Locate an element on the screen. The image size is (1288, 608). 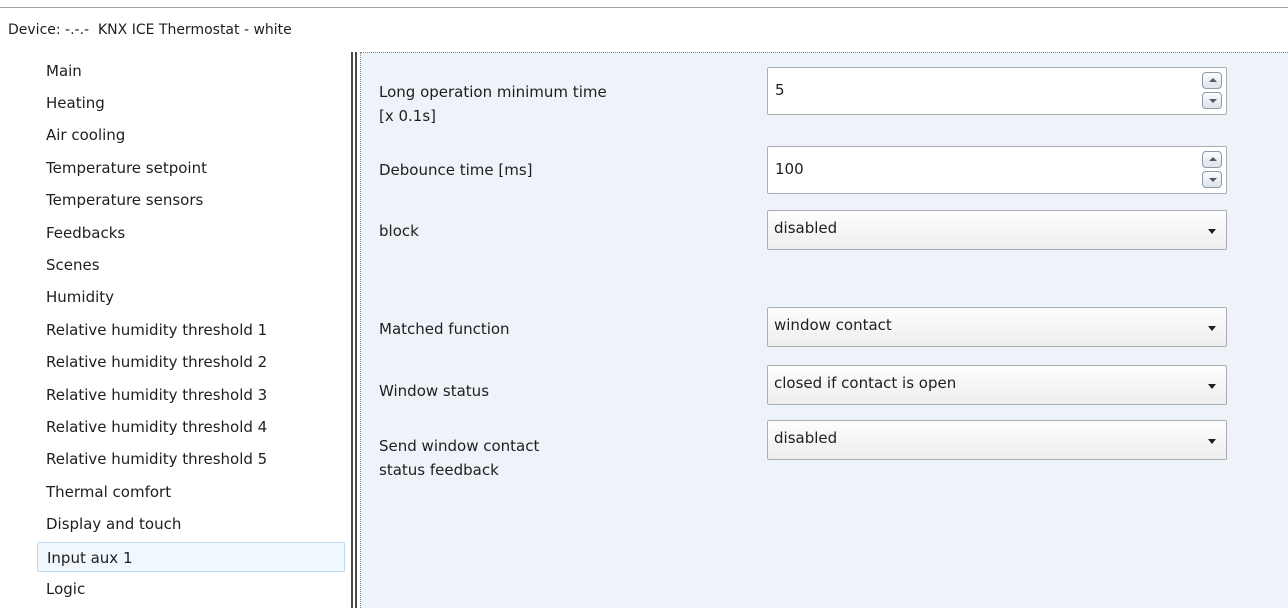
sidebar-item-rh-threshold-2: Relative humidity threshold 2 is located at coordinates (156, 362).